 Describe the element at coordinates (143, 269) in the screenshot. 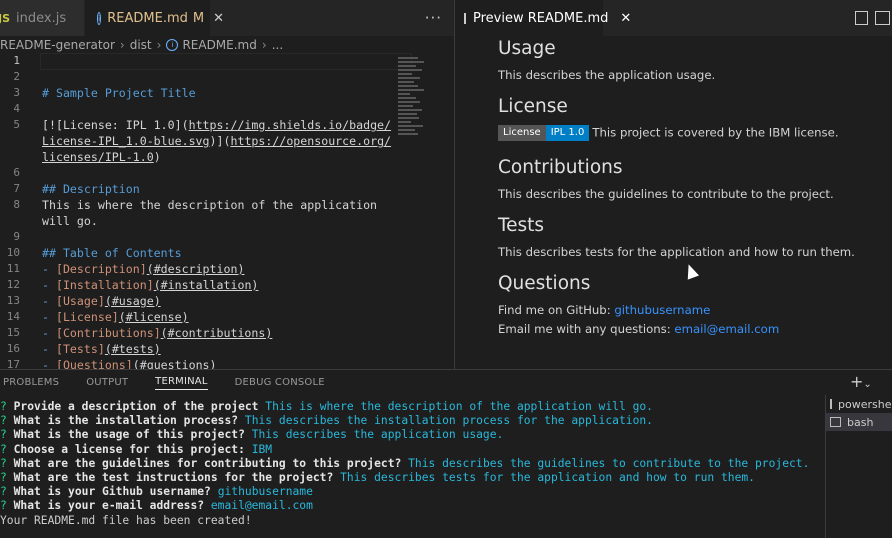

I see `code-line: - [Description](#description)` at that location.